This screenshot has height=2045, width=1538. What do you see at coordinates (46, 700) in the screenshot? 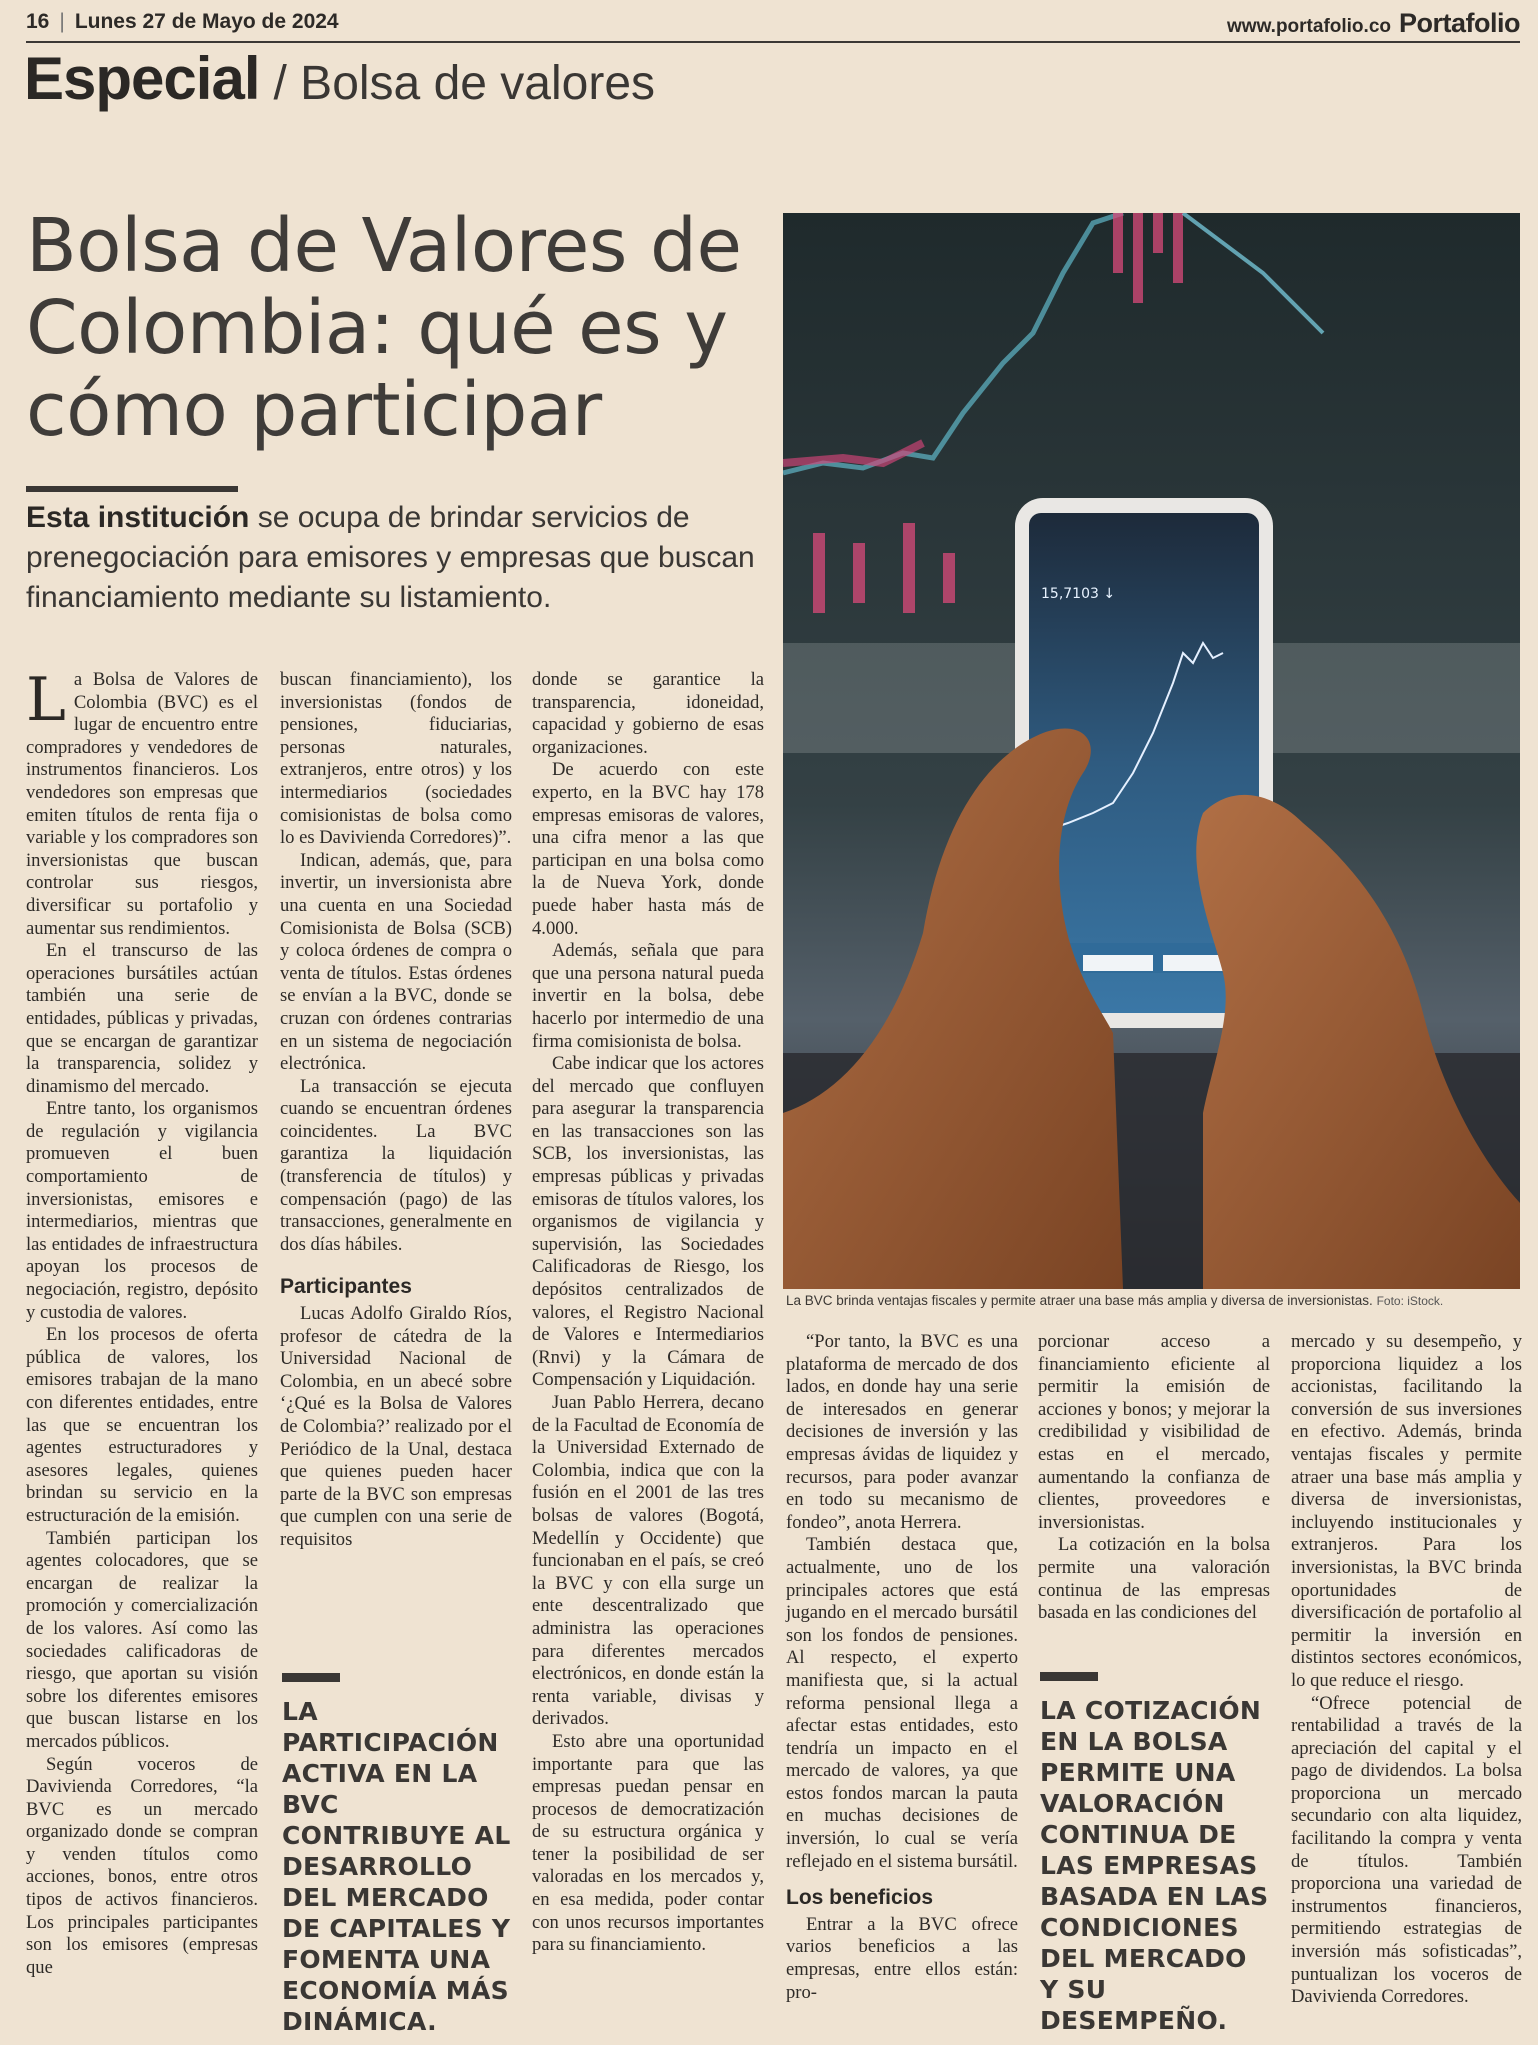
I see `dropcap: L` at bounding box center [46, 700].